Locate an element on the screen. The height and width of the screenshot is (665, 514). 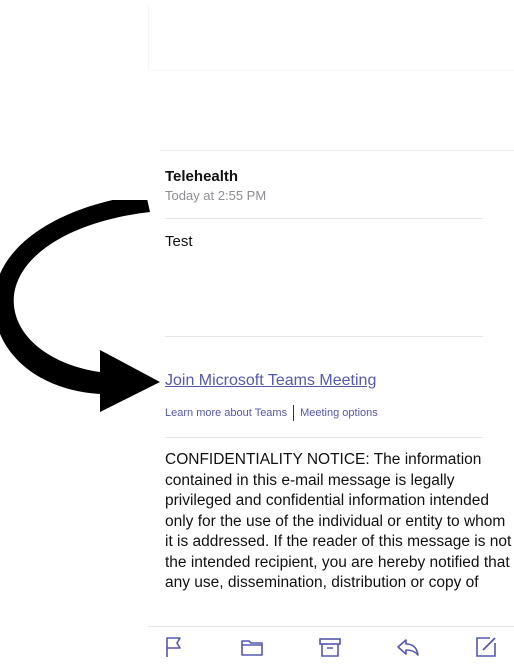
link-separator is located at coordinates (294, 413).